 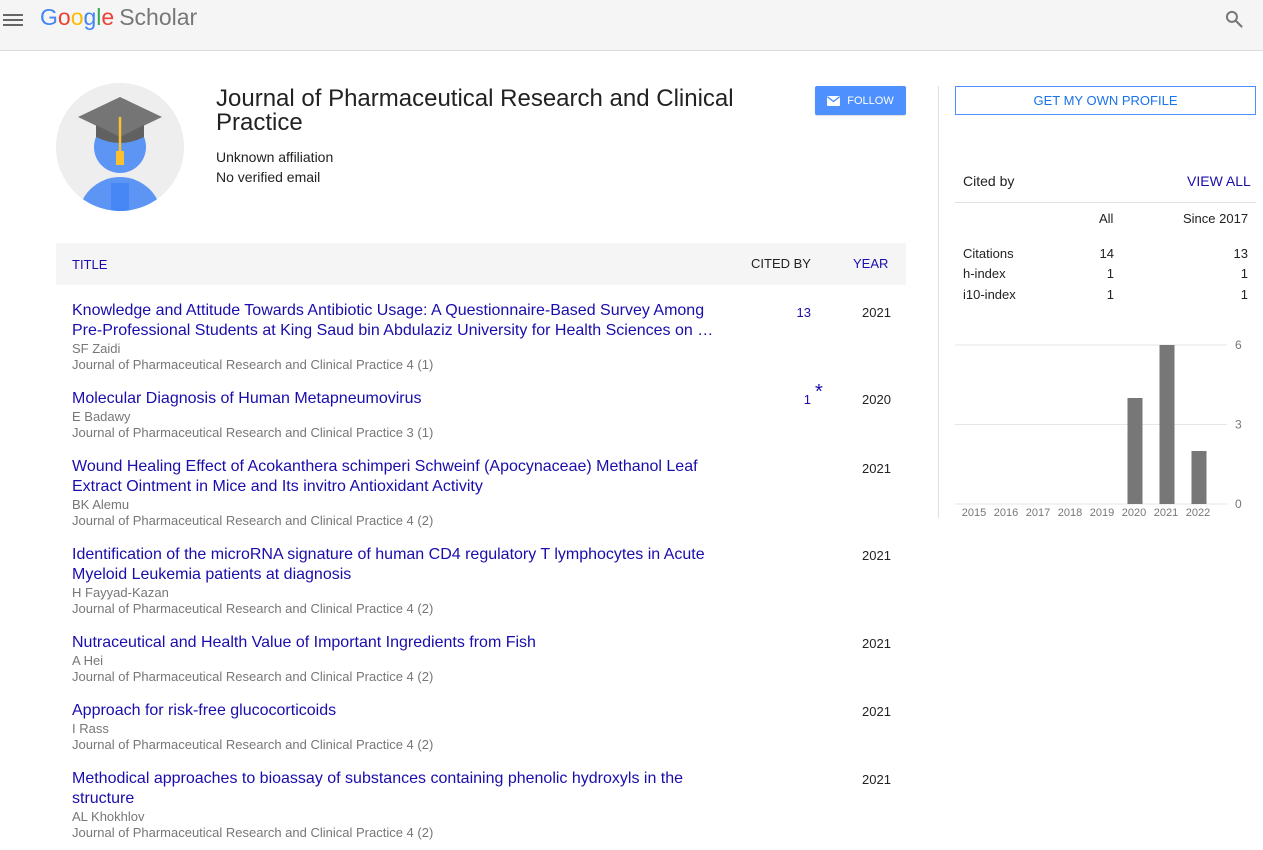 What do you see at coordinates (90, 728) in the screenshot?
I see `article-authors: I Rass` at bounding box center [90, 728].